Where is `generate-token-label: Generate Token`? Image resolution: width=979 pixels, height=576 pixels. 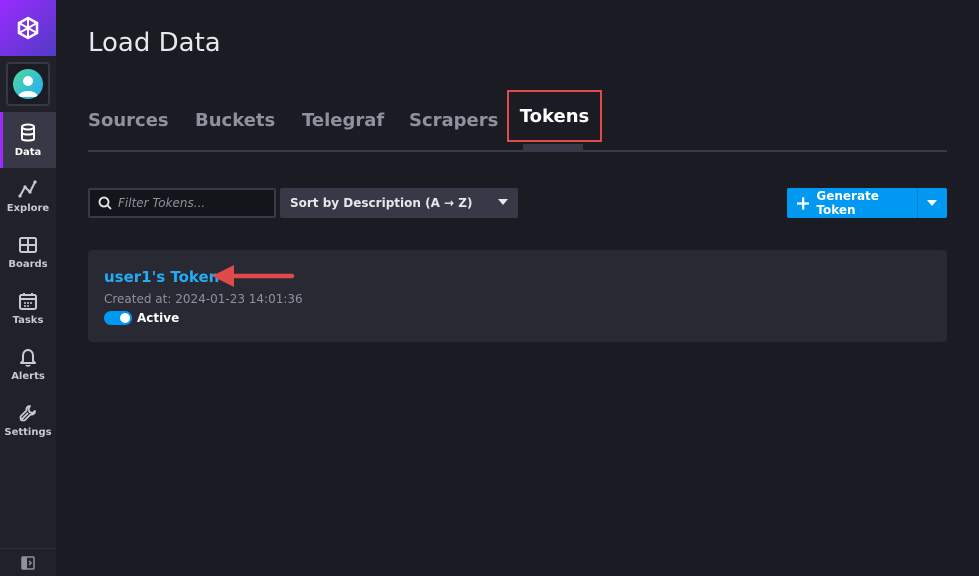
generate-token-label: Generate Token is located at coordinates (847, 203).